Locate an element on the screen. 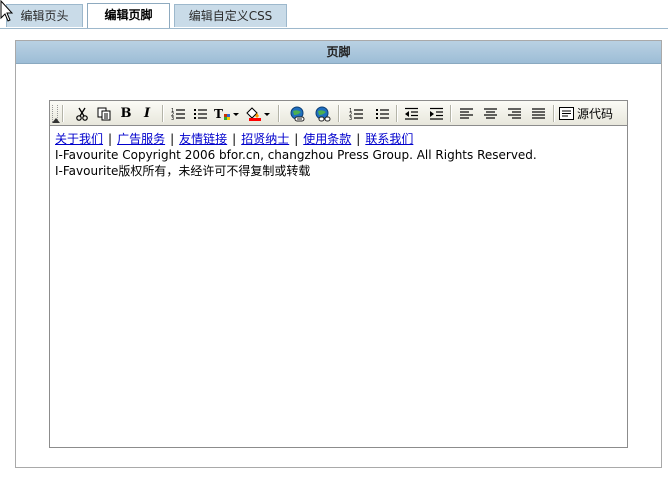  unordered-list-button is located at coordinates (200, 113).